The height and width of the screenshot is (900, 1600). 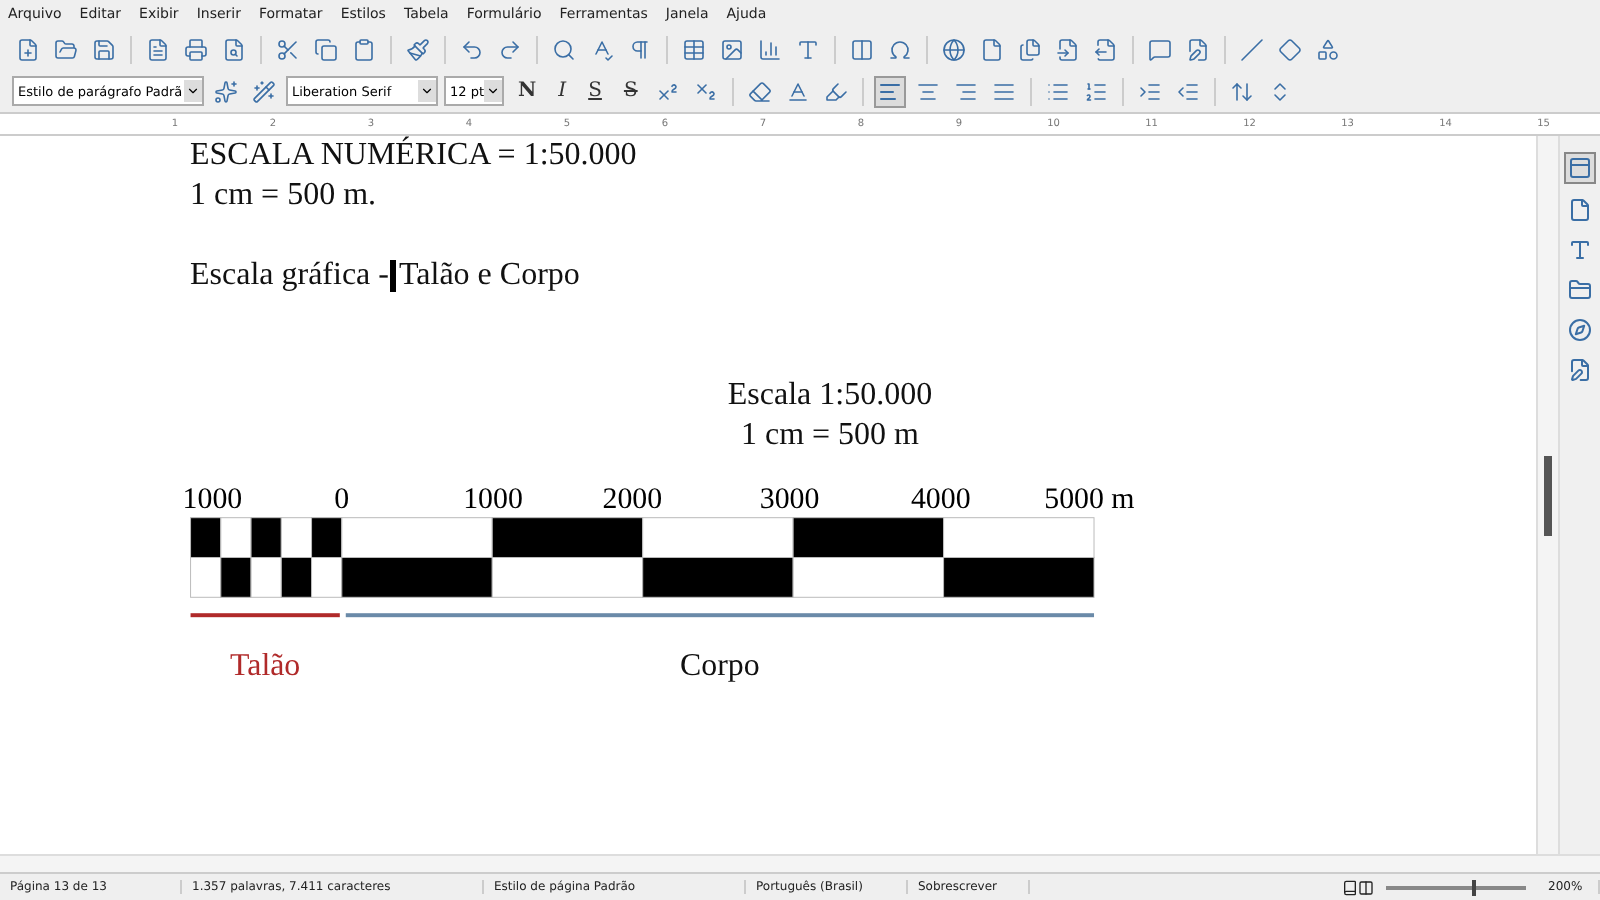 What do you see at coordinates (1030, 49) in the screenshot?
I see `pages-icon` at bounding box center [1030, 49].